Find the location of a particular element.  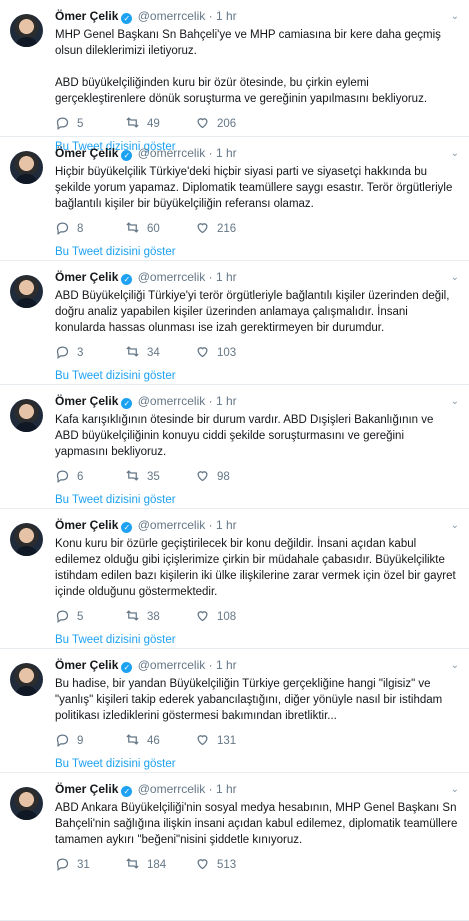

retweet-button: 46 is located at coordinates (142, 741).